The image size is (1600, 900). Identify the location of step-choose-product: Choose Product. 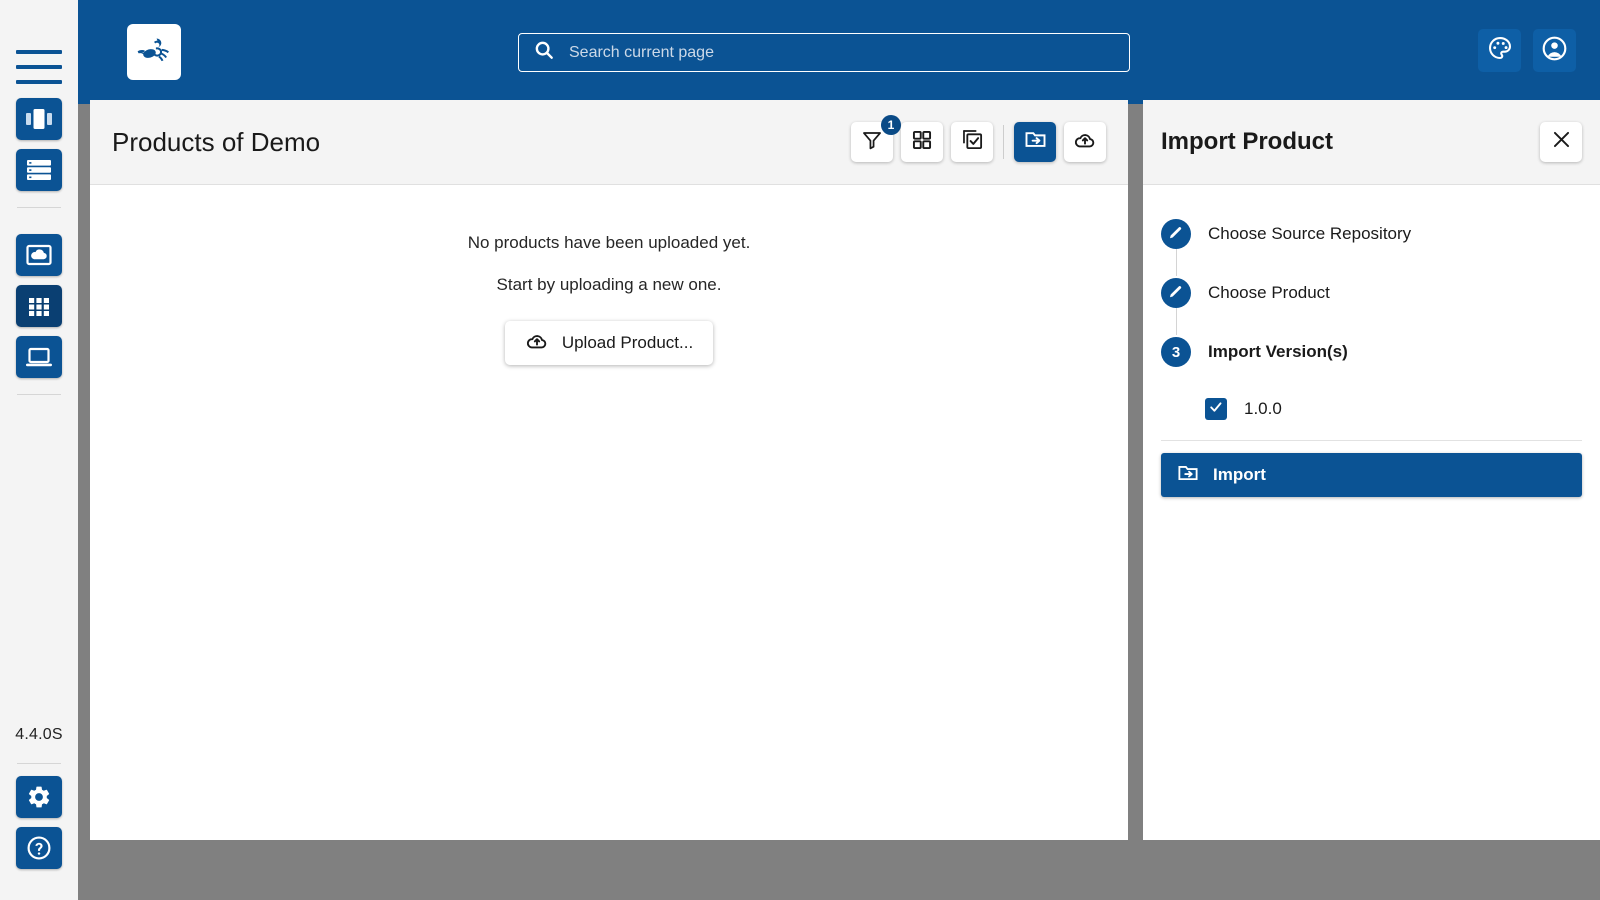
(1371, 305).